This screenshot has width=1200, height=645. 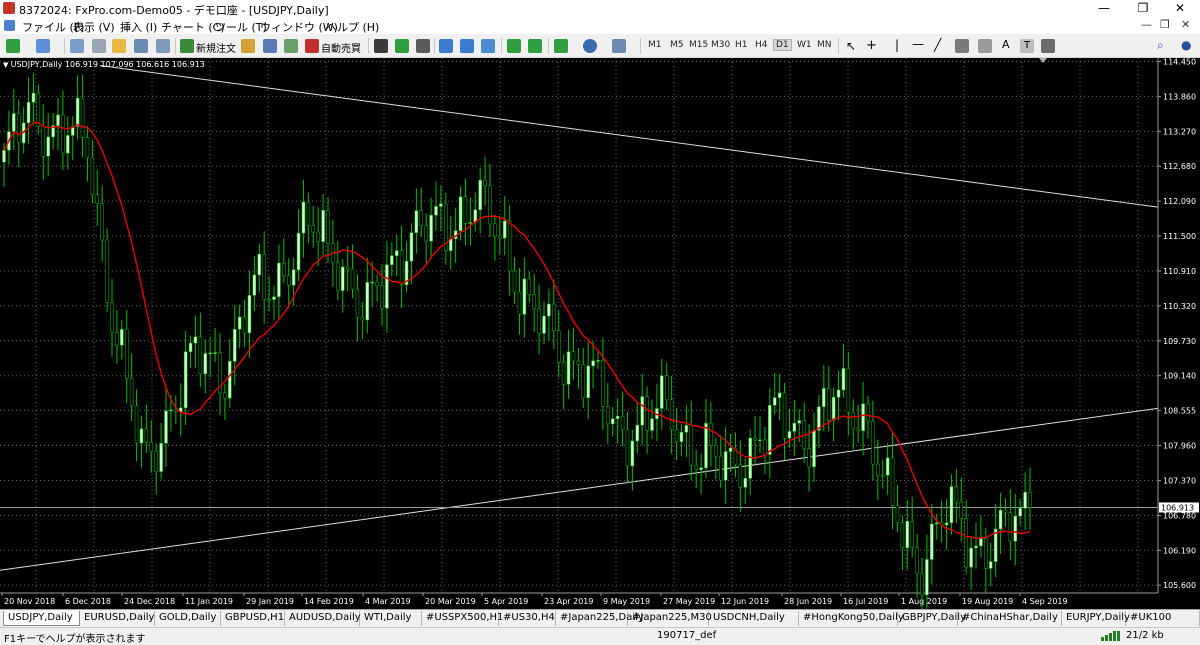 I want to click on collapse-triangle-icon: ▼, so click(x=7, y=65).